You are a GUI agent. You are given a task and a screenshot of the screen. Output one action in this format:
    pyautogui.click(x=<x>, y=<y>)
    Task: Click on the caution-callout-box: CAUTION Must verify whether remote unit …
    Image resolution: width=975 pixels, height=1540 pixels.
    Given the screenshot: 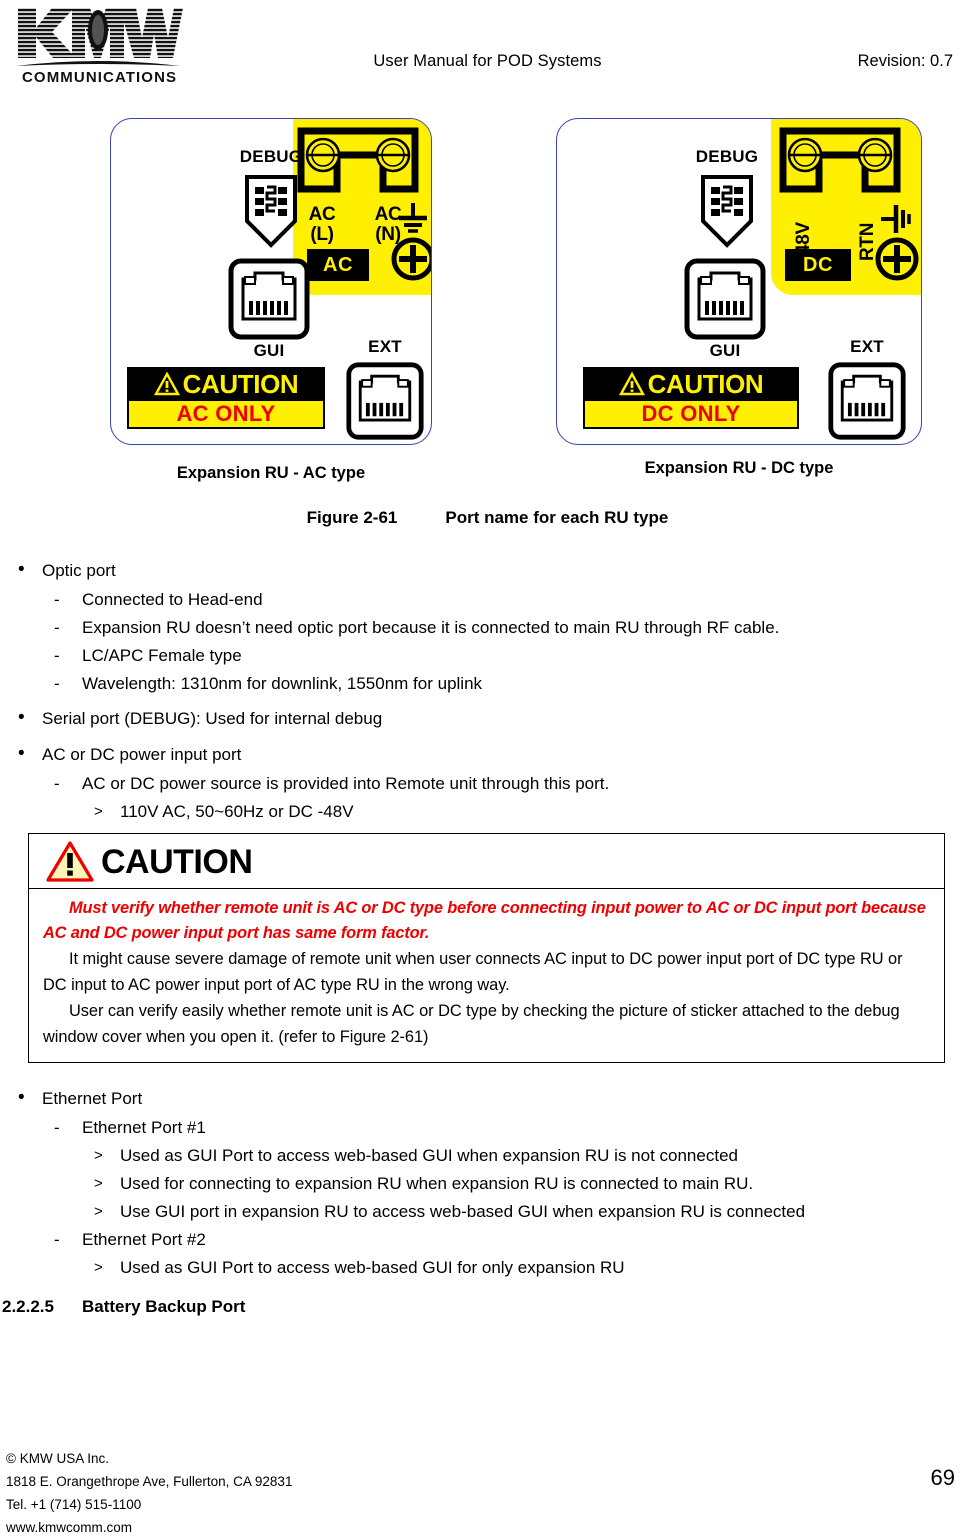 What is the action you would take?
    pyautogui.click(x=486, y=948)
    